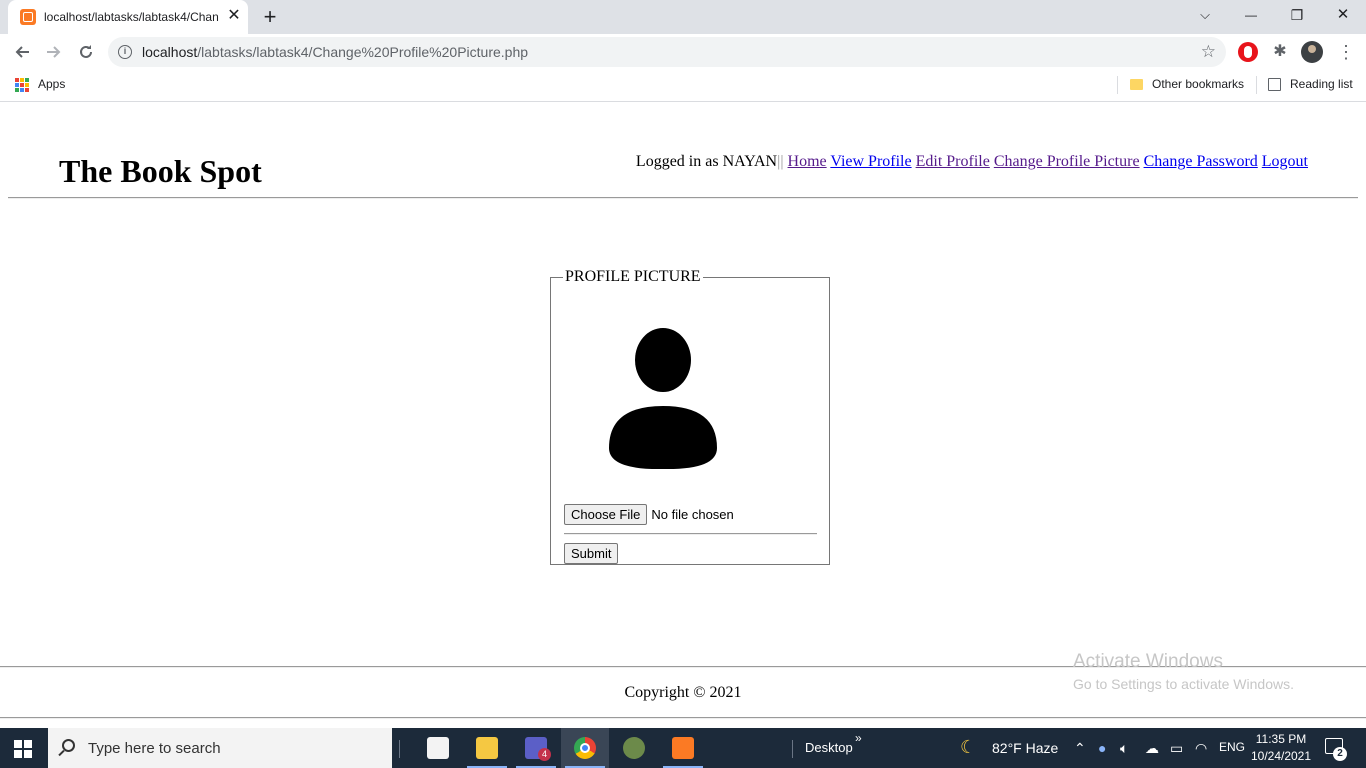 This screenshot has width=1366, height=768. Describe the element at coordinates (1281, 756) in the screenshot. I see `clock-date: 10/24/2021` at that location.